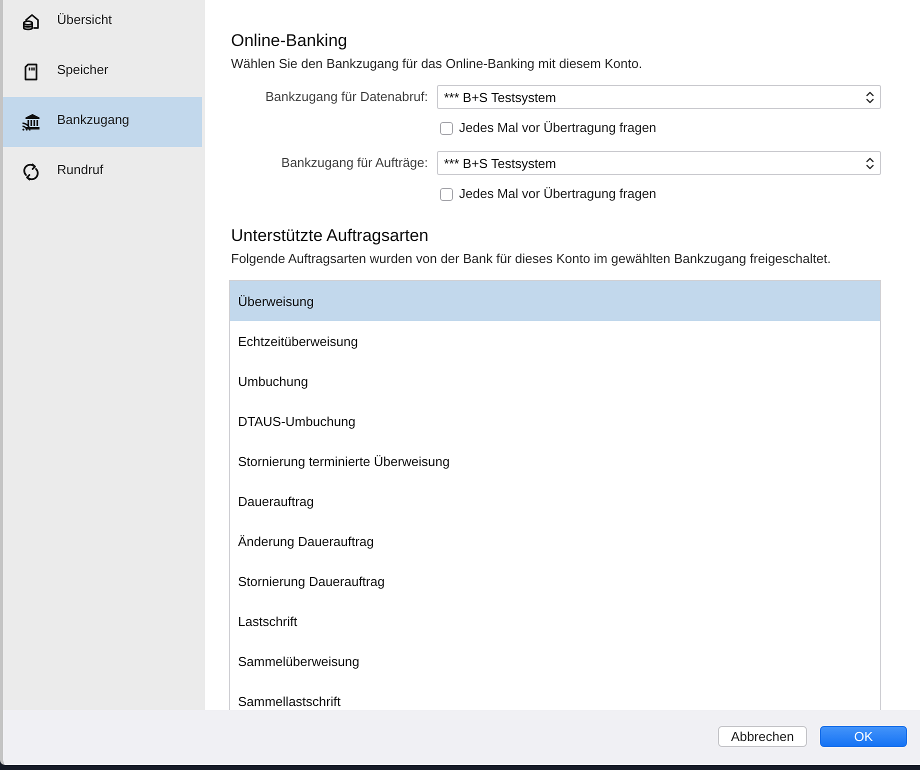 This screenshot has width=920, height=770. I want to click on list-item: Stornierung Dauerauftrag, so click(555, 581).